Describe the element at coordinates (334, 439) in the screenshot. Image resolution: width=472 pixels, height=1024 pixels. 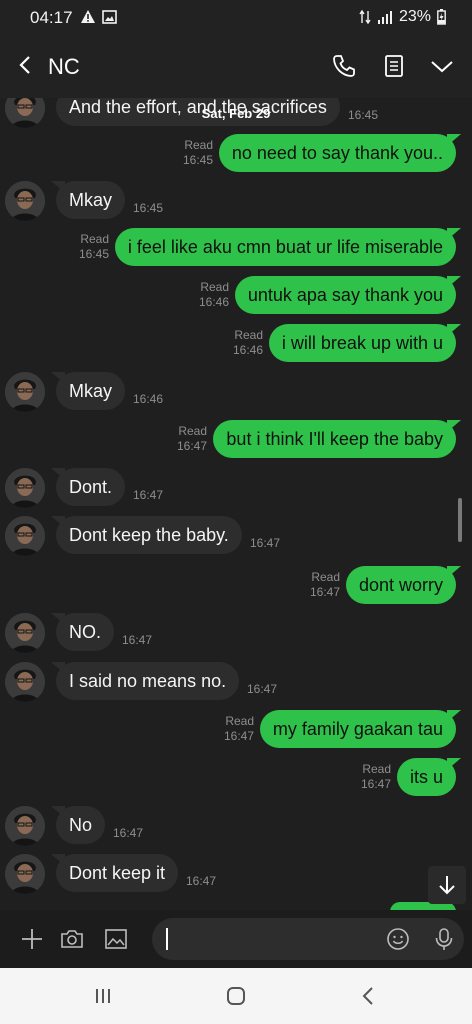
I see `outgoing-message-bubble: but i think I'll keep the baby` at that location.